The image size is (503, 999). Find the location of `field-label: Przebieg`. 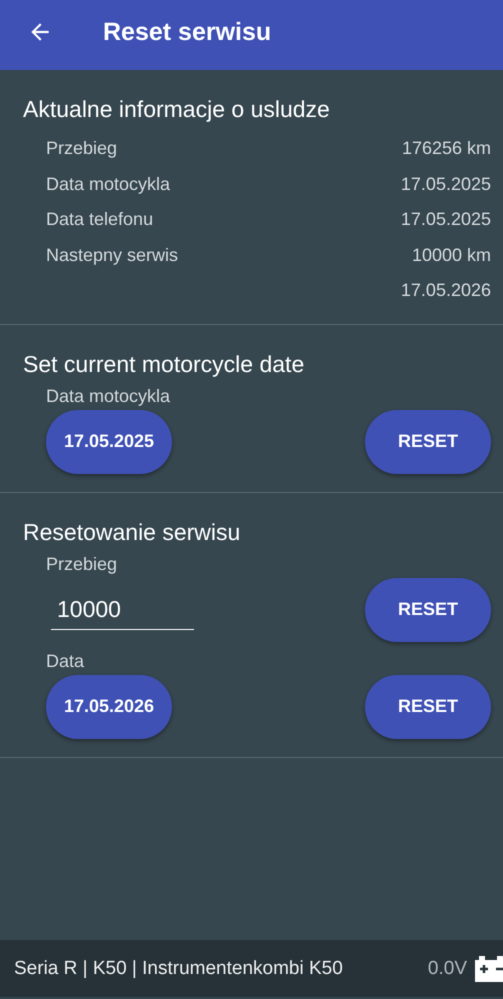

field-label: Przebieg is located at coordinates (81, 564).